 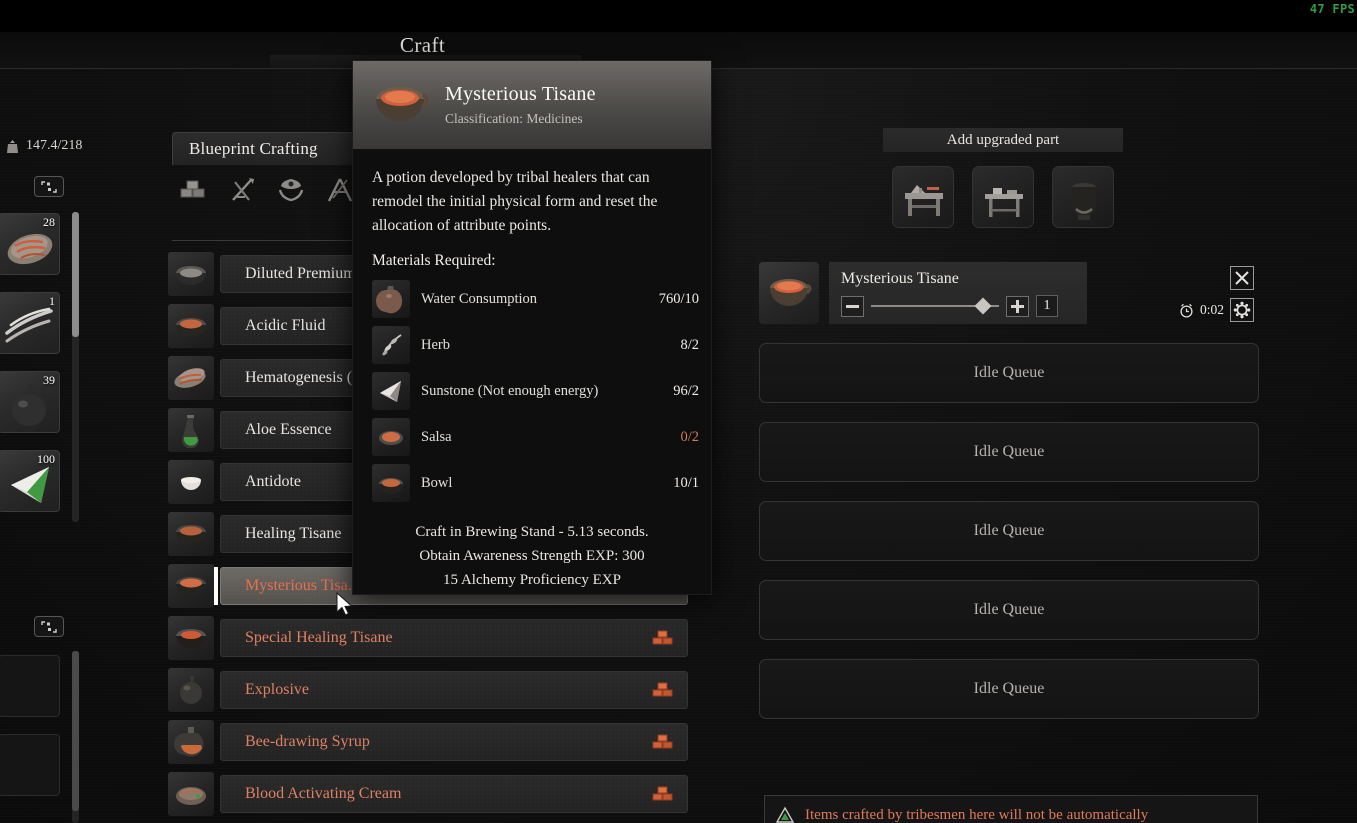 What do you see at coordinates (216, 586) in the screenshot?
I see `selection-indicator` at bounding box center [216, 586].